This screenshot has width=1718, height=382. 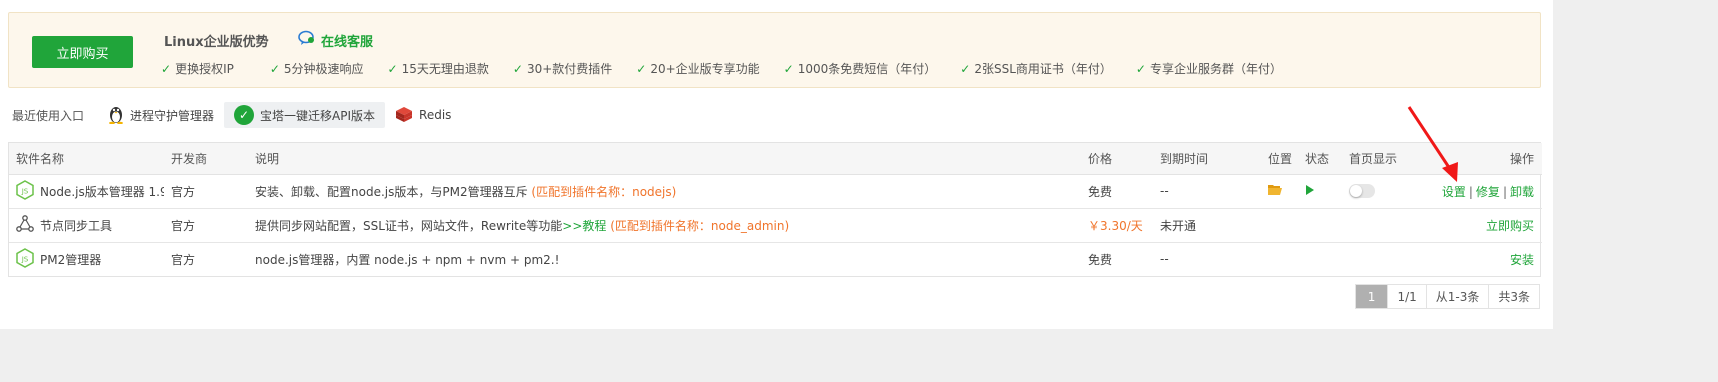 What do you see at coordinates (1522, 192) in the screenshot?
I see `uninstall-link: 卸载` at bounding box center [1522, 192].